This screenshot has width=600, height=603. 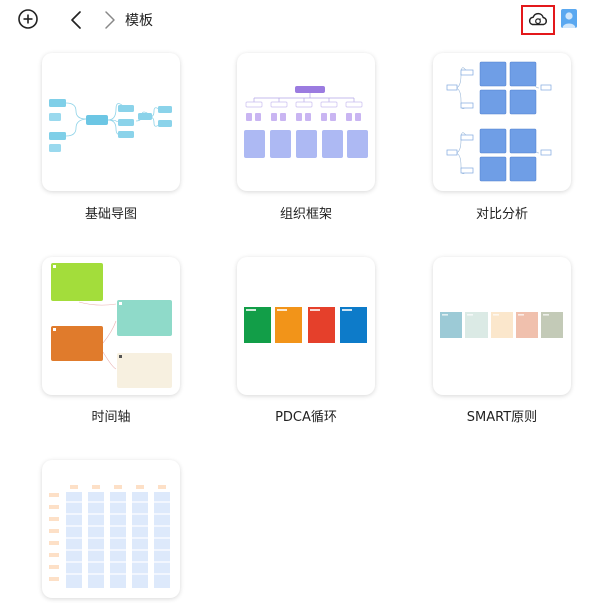 I want to click on template-title: PDCA循环, so click(x=306, y=417).